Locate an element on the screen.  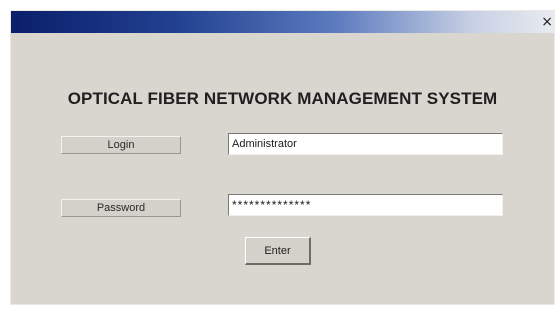
login-label: Login is located at coordinates (121, 145).